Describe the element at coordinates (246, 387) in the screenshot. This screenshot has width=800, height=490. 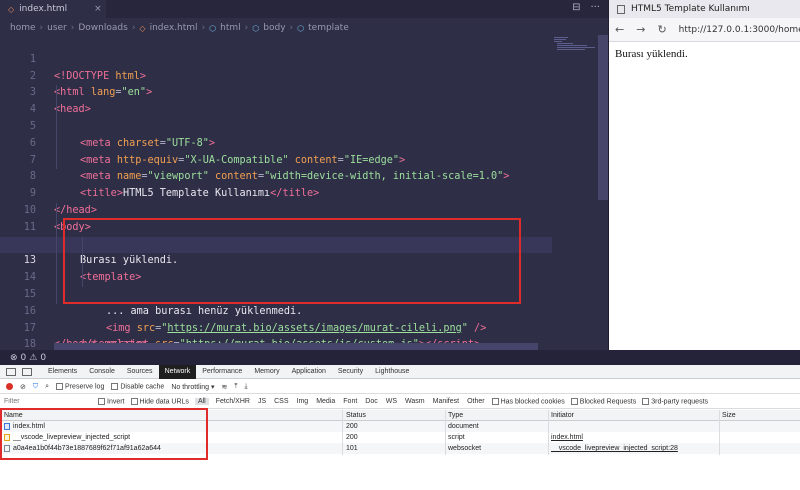
I see `download-icon: ⤓` at that location.